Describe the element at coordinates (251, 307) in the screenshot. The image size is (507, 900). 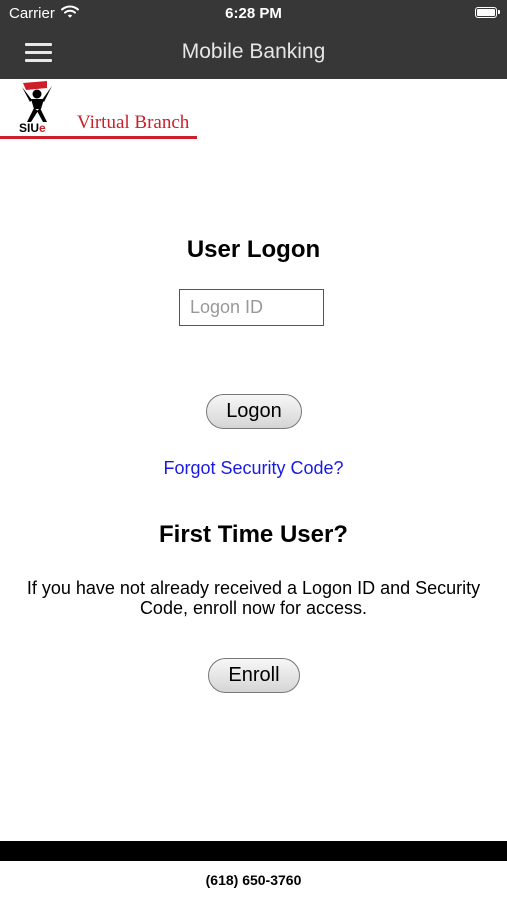
I see `logon-id-input` at that location.